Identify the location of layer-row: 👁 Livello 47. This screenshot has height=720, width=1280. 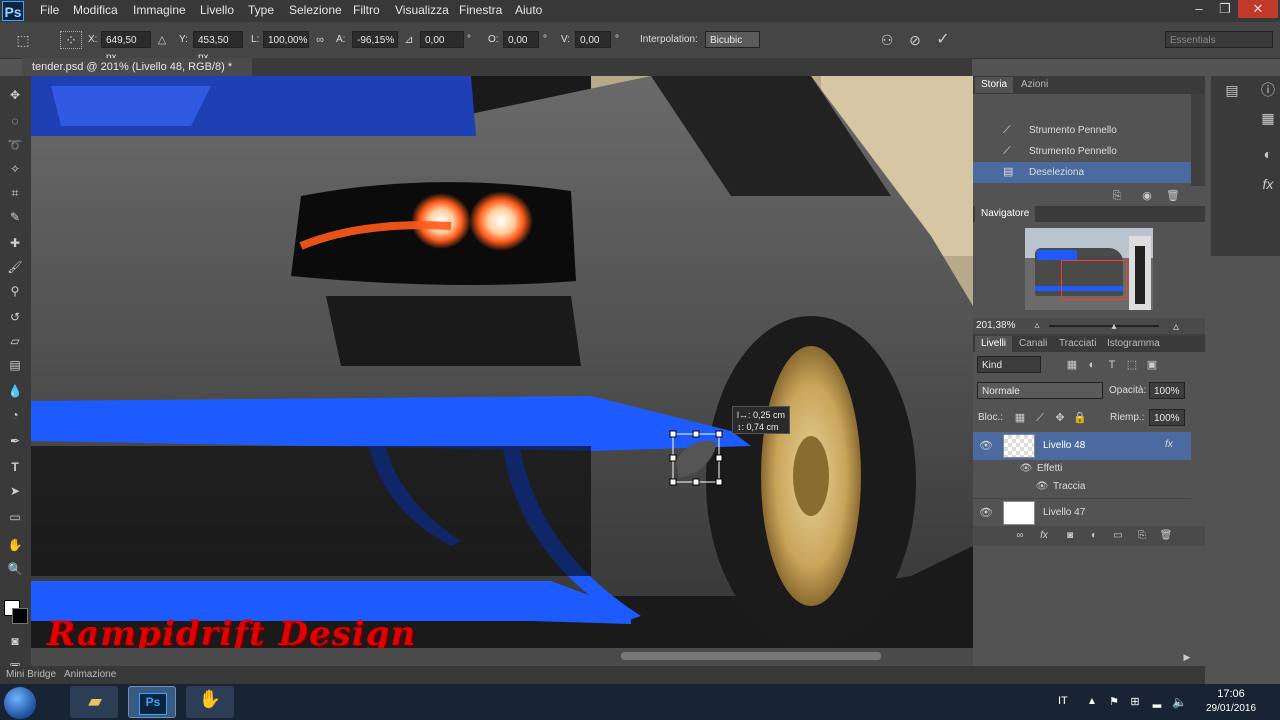
(1082, 512).